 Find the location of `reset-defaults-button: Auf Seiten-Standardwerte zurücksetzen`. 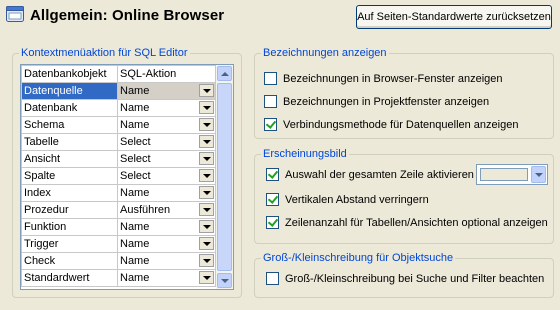

reset-defaults-button: Auf Seiten-Standardwerte zurücksetzen is located at coordinates (454, 17).